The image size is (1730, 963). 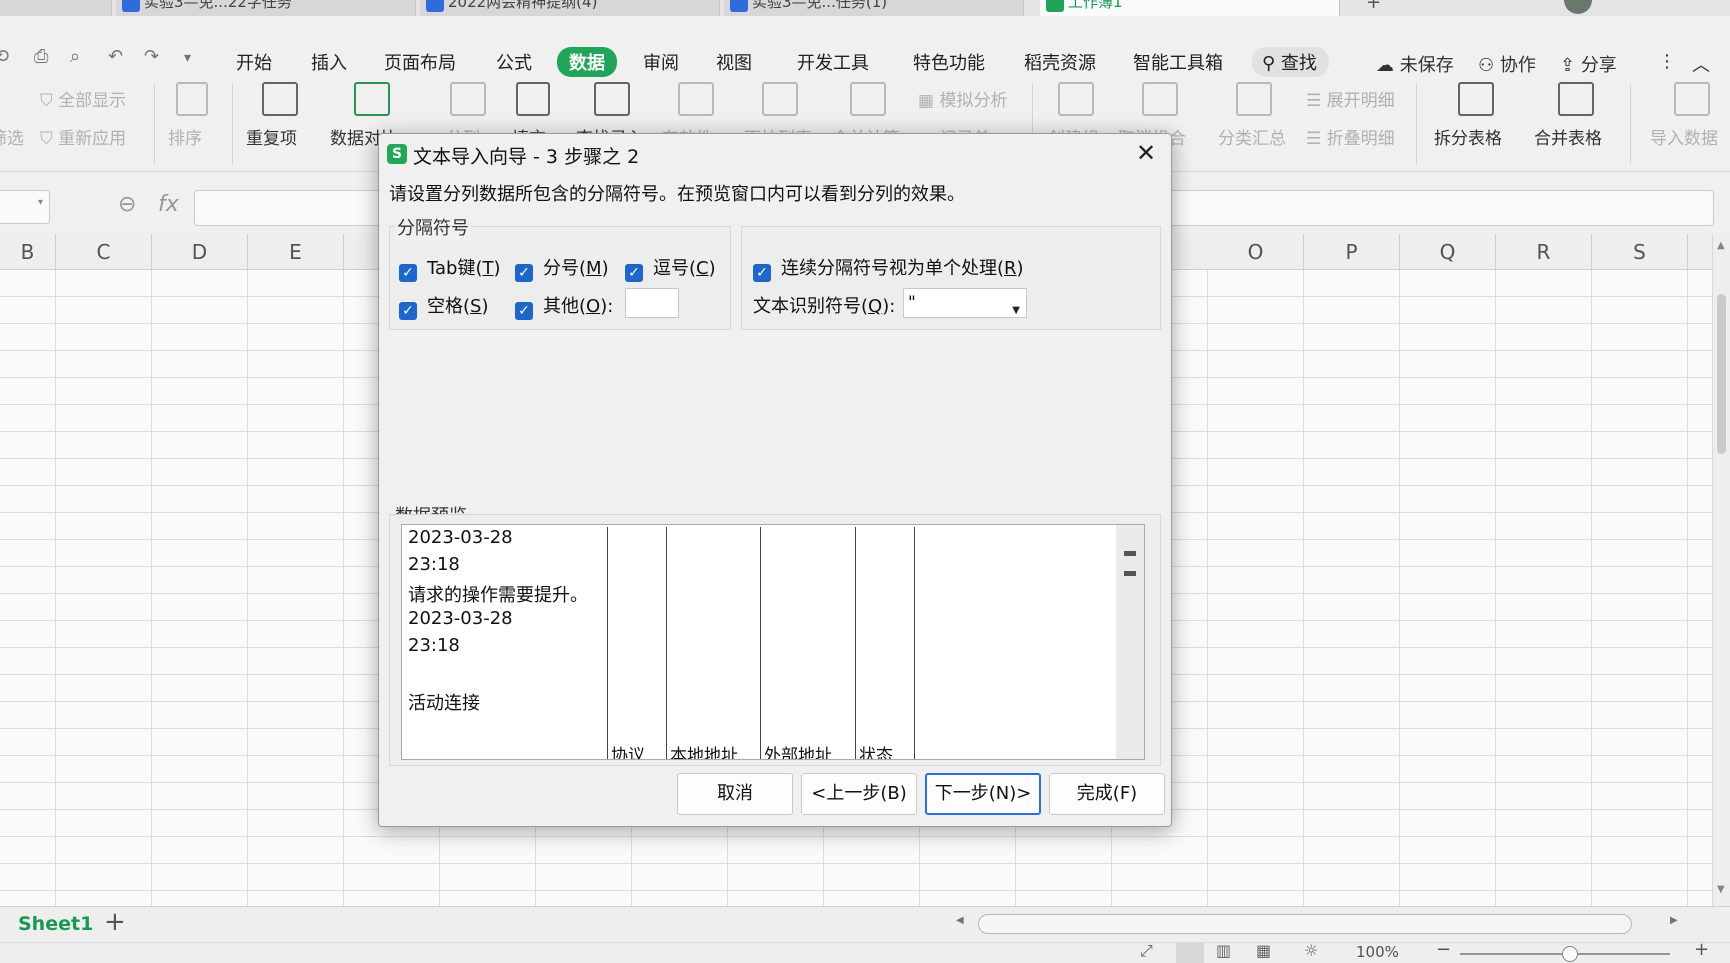 I want to click on tab-checkbox-key: T, so click(x=488, y=268).